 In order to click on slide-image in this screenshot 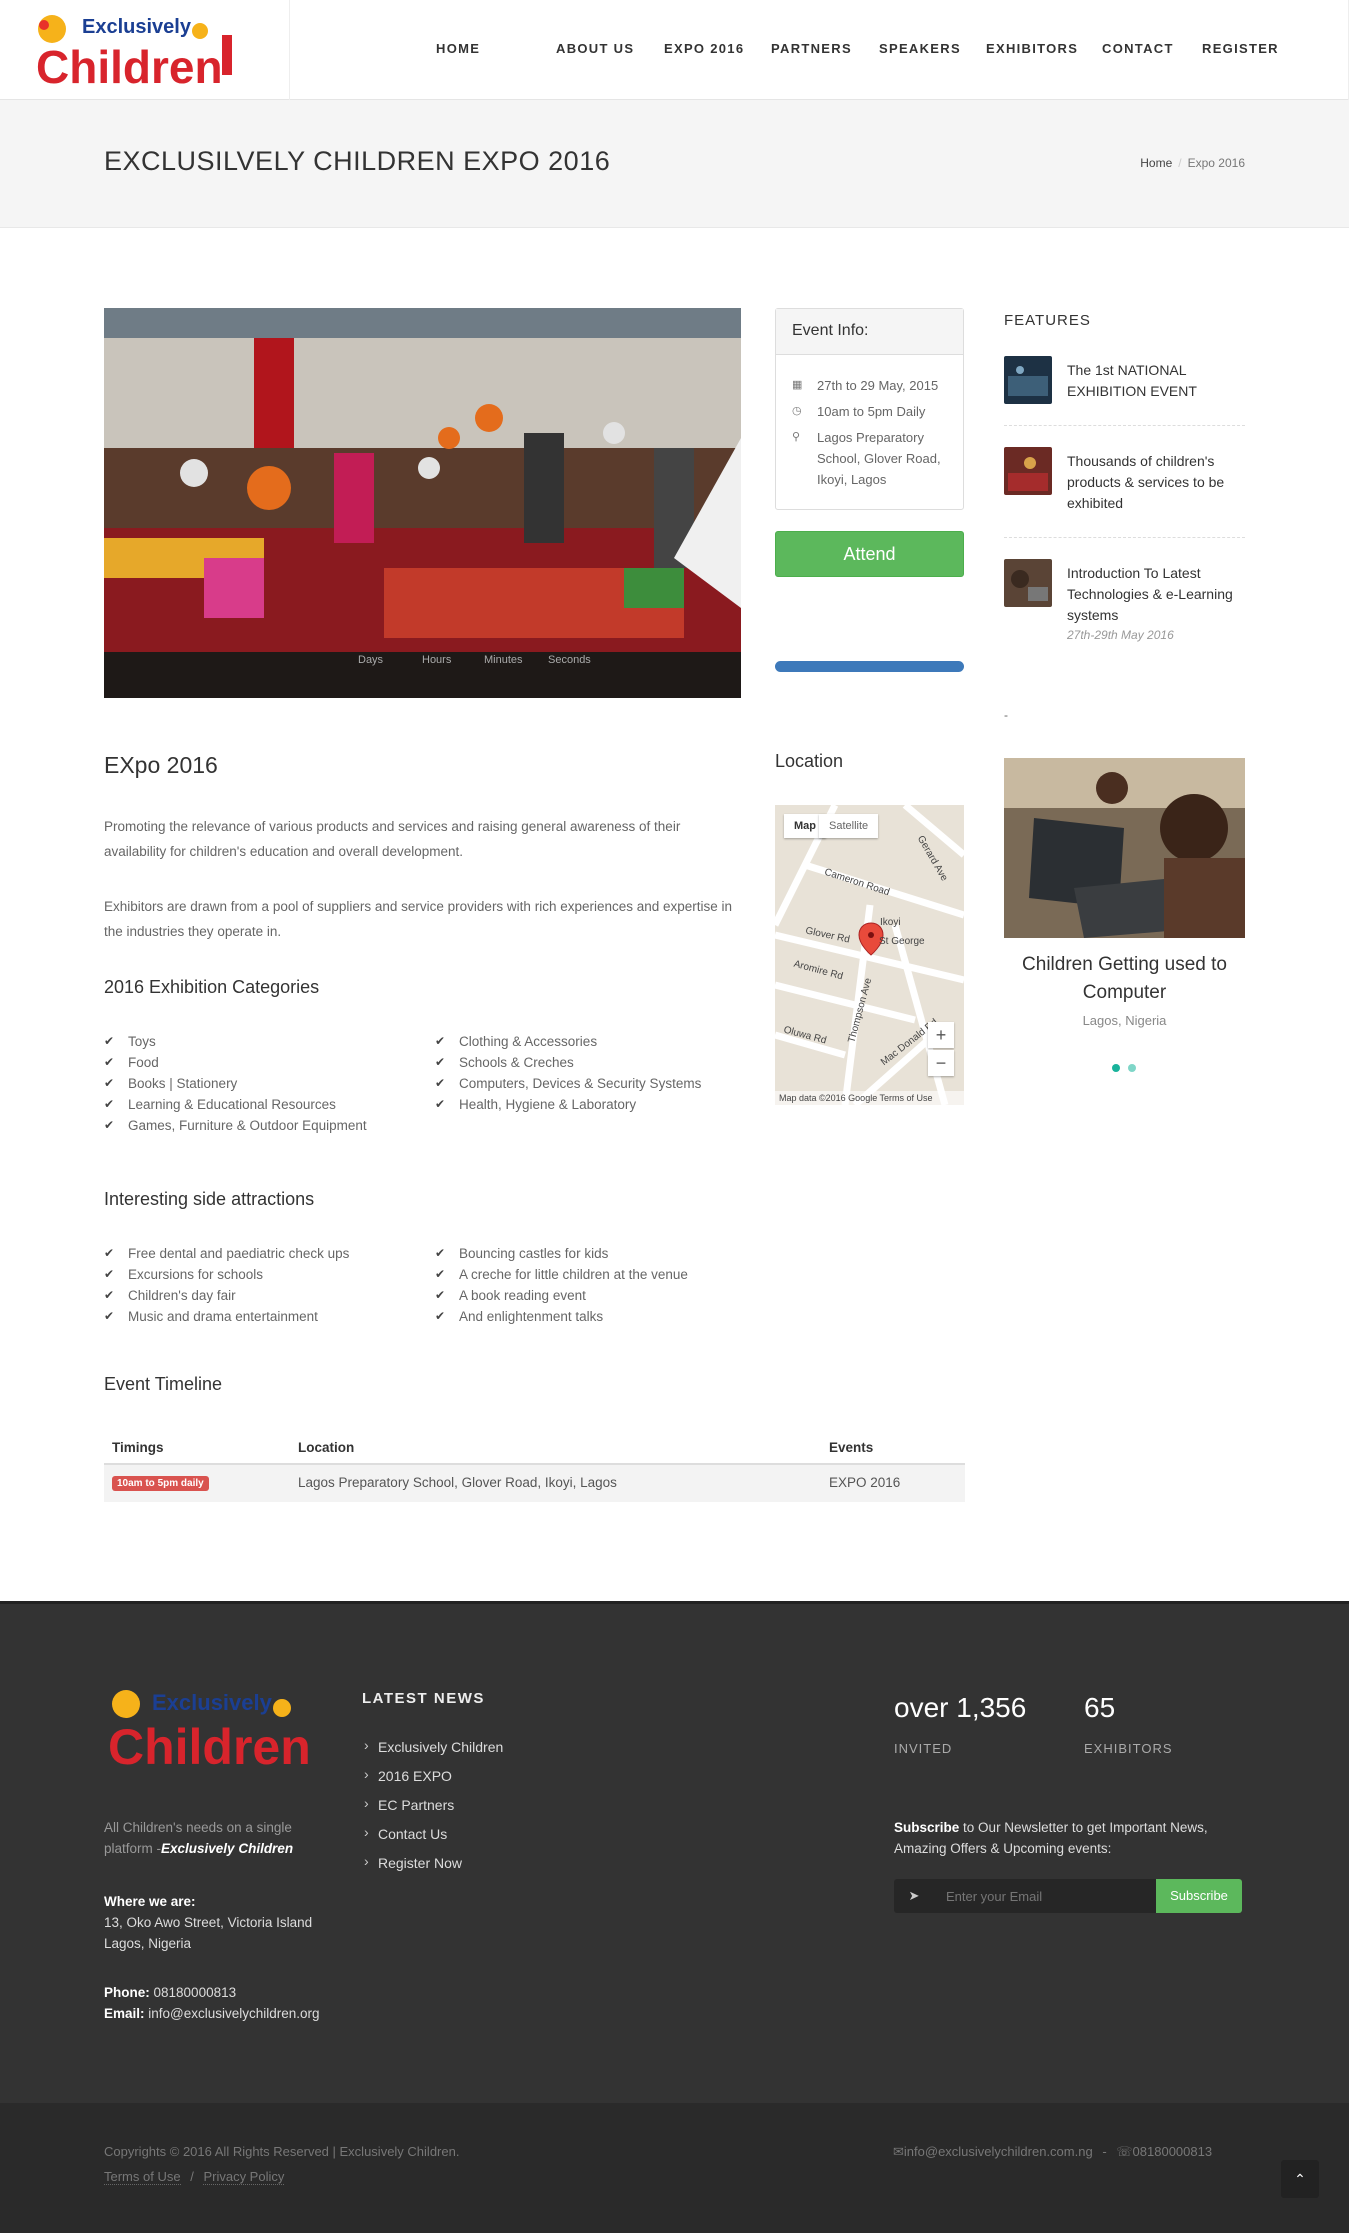, I will do `click(1124, 848)`.